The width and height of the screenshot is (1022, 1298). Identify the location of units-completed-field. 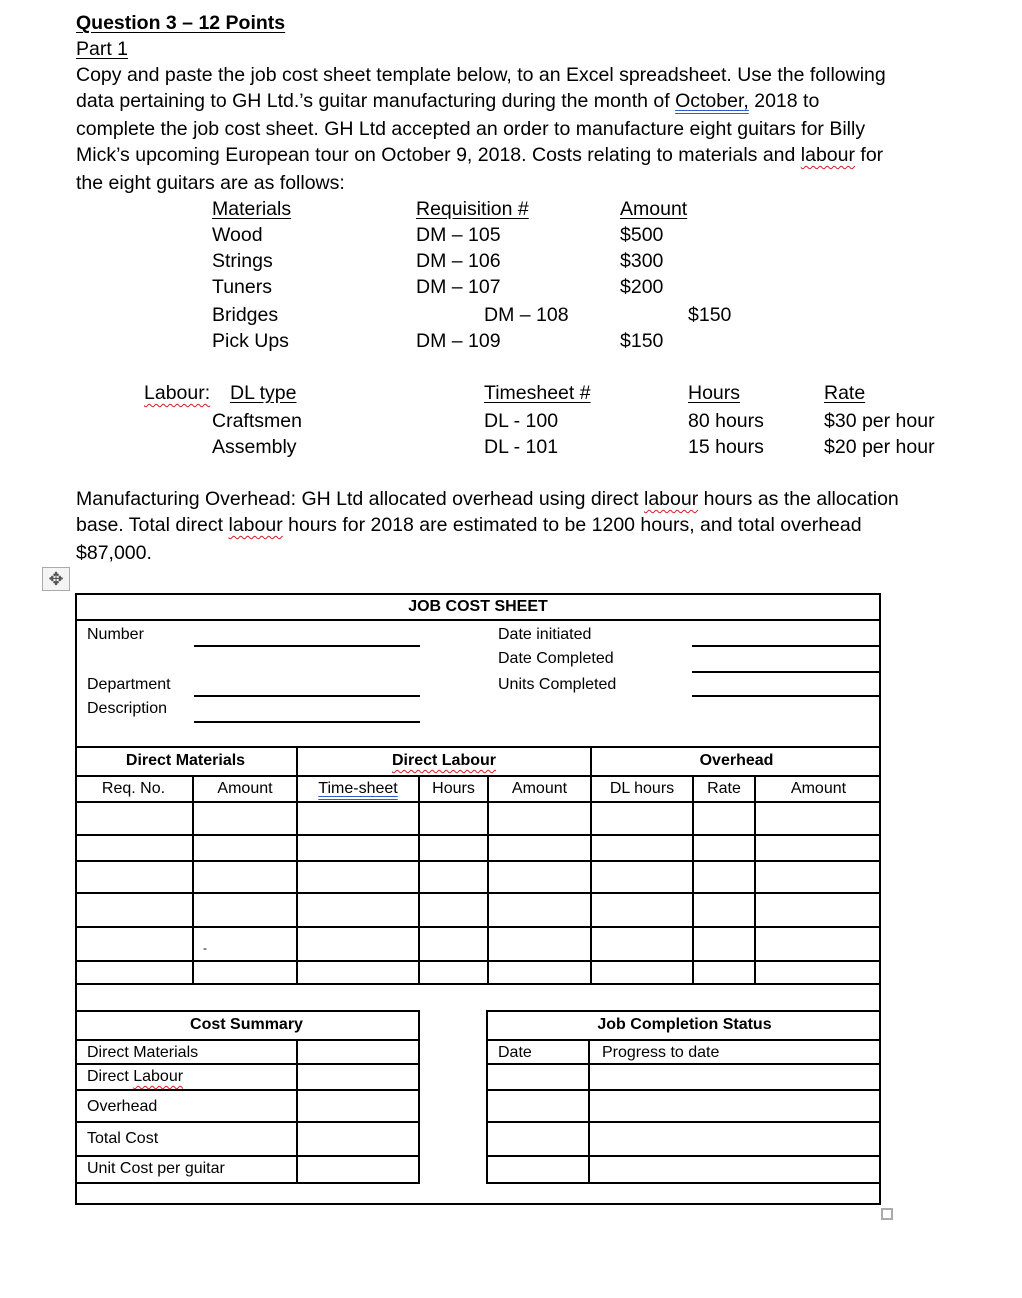
(786, 696).